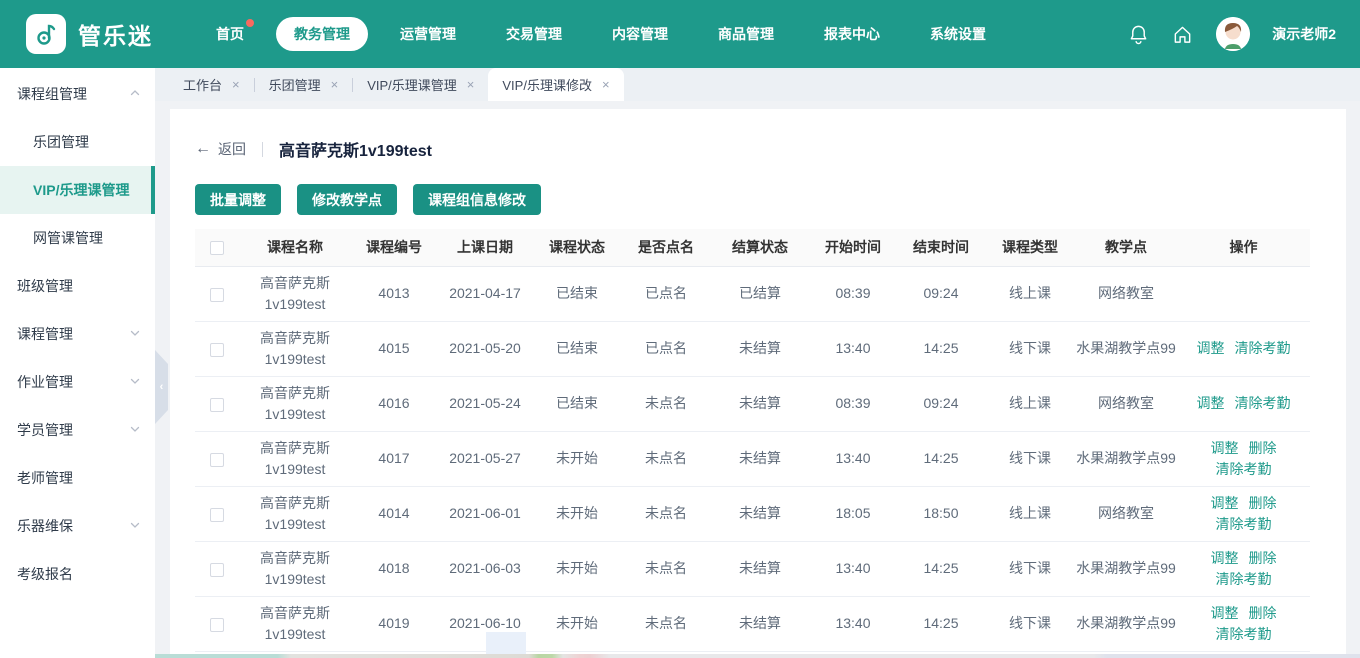 The height and width of the screenshot is (658, 1360). I want to click on sidebar-item-2: 乐团管理, so click(77, 142).